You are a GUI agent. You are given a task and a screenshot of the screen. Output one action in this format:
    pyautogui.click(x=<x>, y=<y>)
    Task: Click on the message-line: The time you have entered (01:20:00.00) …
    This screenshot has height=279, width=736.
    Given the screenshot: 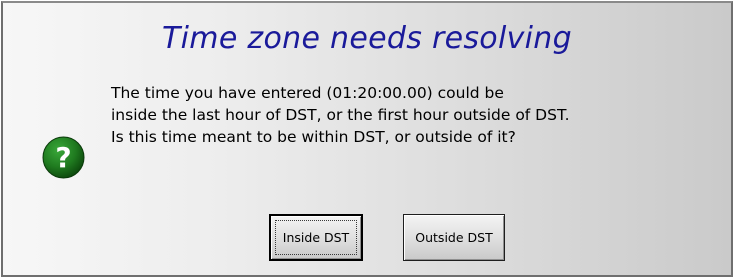 What is the action you would take?
    pyautogui.click(x=307, y=93)
    